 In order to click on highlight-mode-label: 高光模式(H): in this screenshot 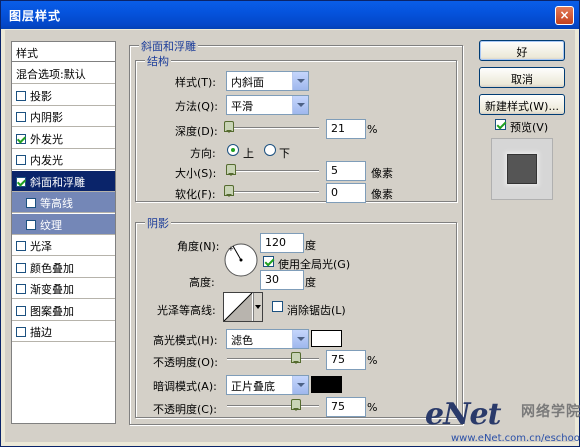, I will do `click(185, 340)`.